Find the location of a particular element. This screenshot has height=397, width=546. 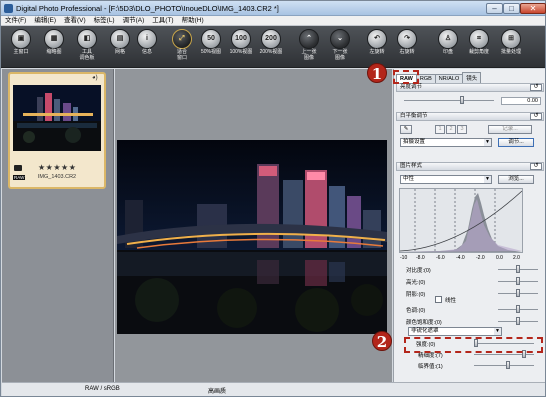

highlight-label: 高光:(0) is located at coordinates (416, 283).